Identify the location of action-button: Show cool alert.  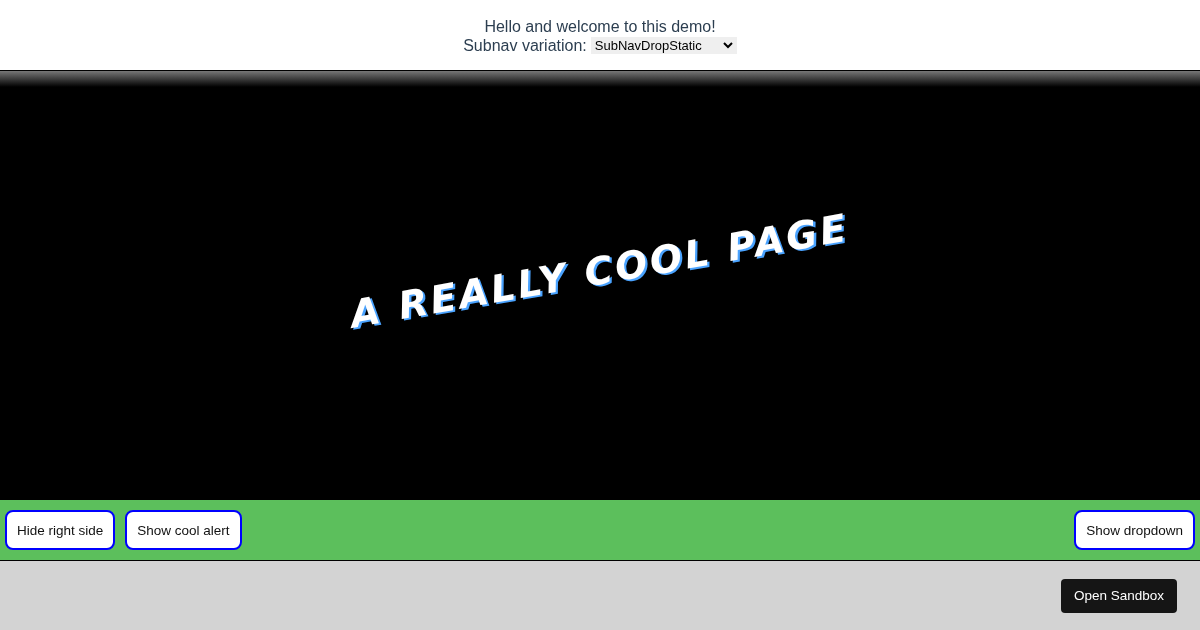
(183, 530).